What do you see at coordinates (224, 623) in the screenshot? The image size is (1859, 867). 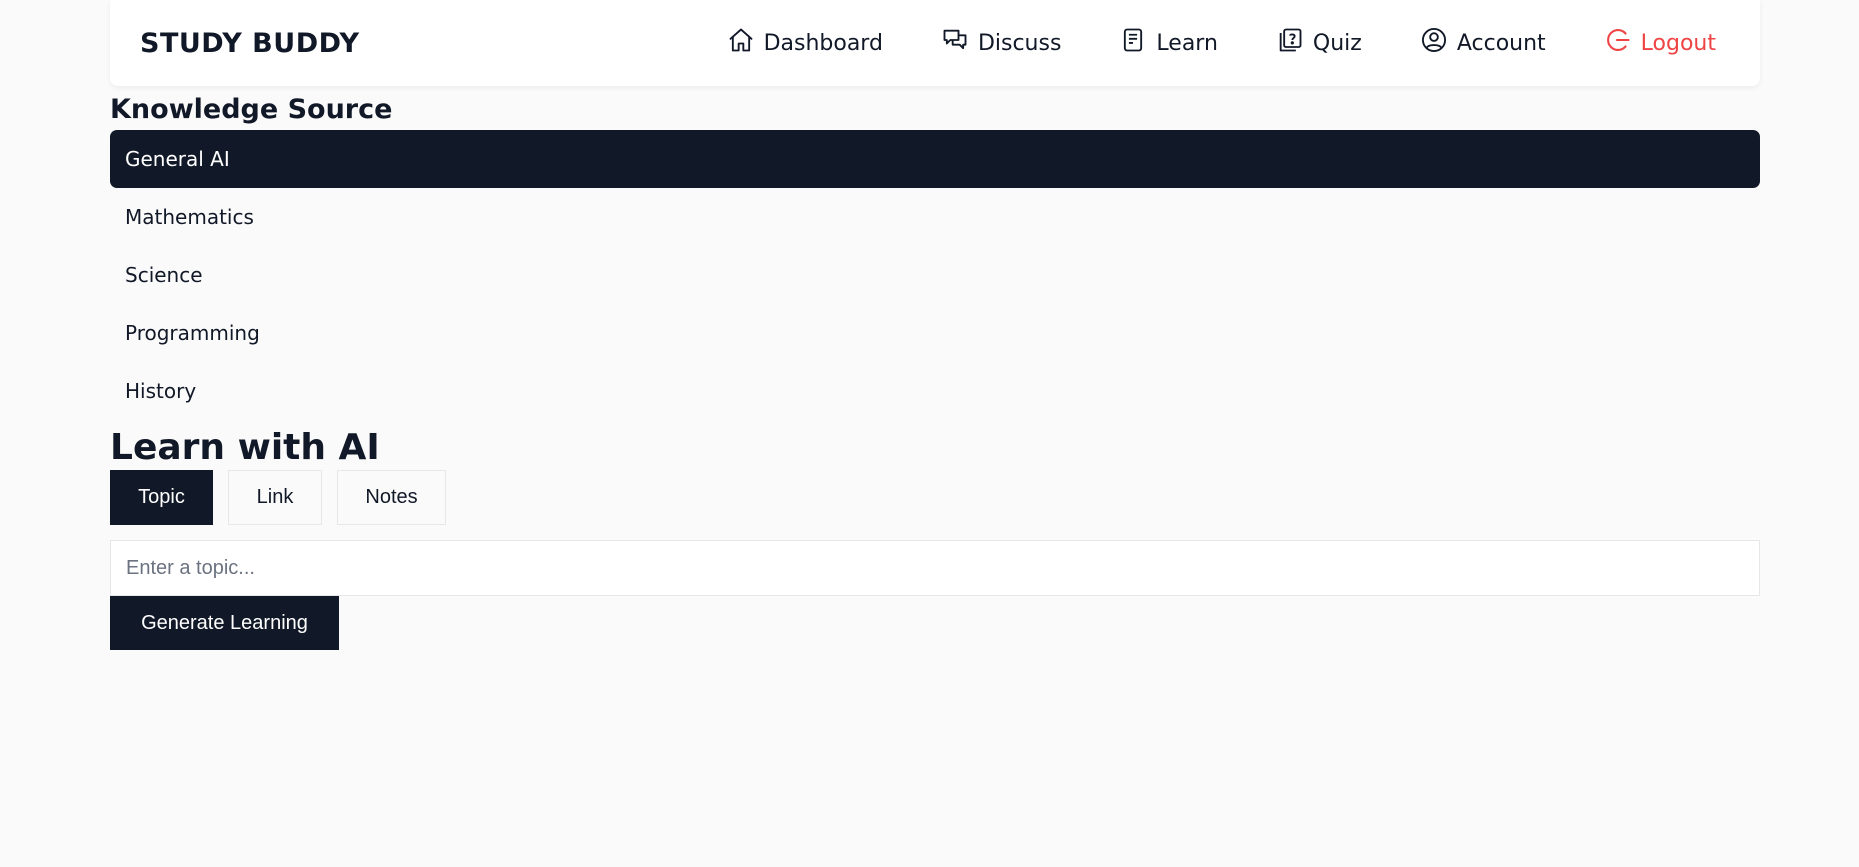 I see `generate-learning-button: Generate Learning` at bounding box center [224, 623].